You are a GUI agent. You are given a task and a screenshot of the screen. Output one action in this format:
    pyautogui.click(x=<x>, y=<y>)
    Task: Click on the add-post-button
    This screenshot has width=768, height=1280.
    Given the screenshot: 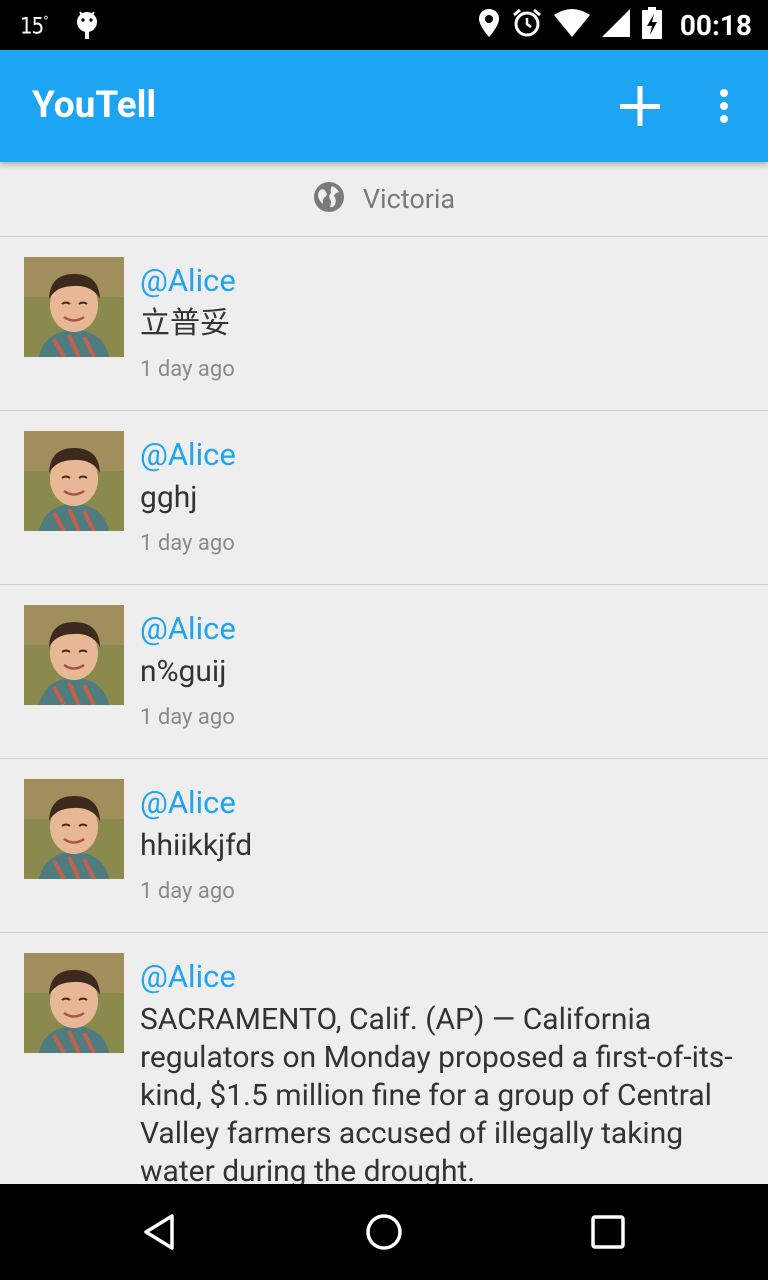 What is the action you would take?
    pyautogui.click(x=640, y=106)
    